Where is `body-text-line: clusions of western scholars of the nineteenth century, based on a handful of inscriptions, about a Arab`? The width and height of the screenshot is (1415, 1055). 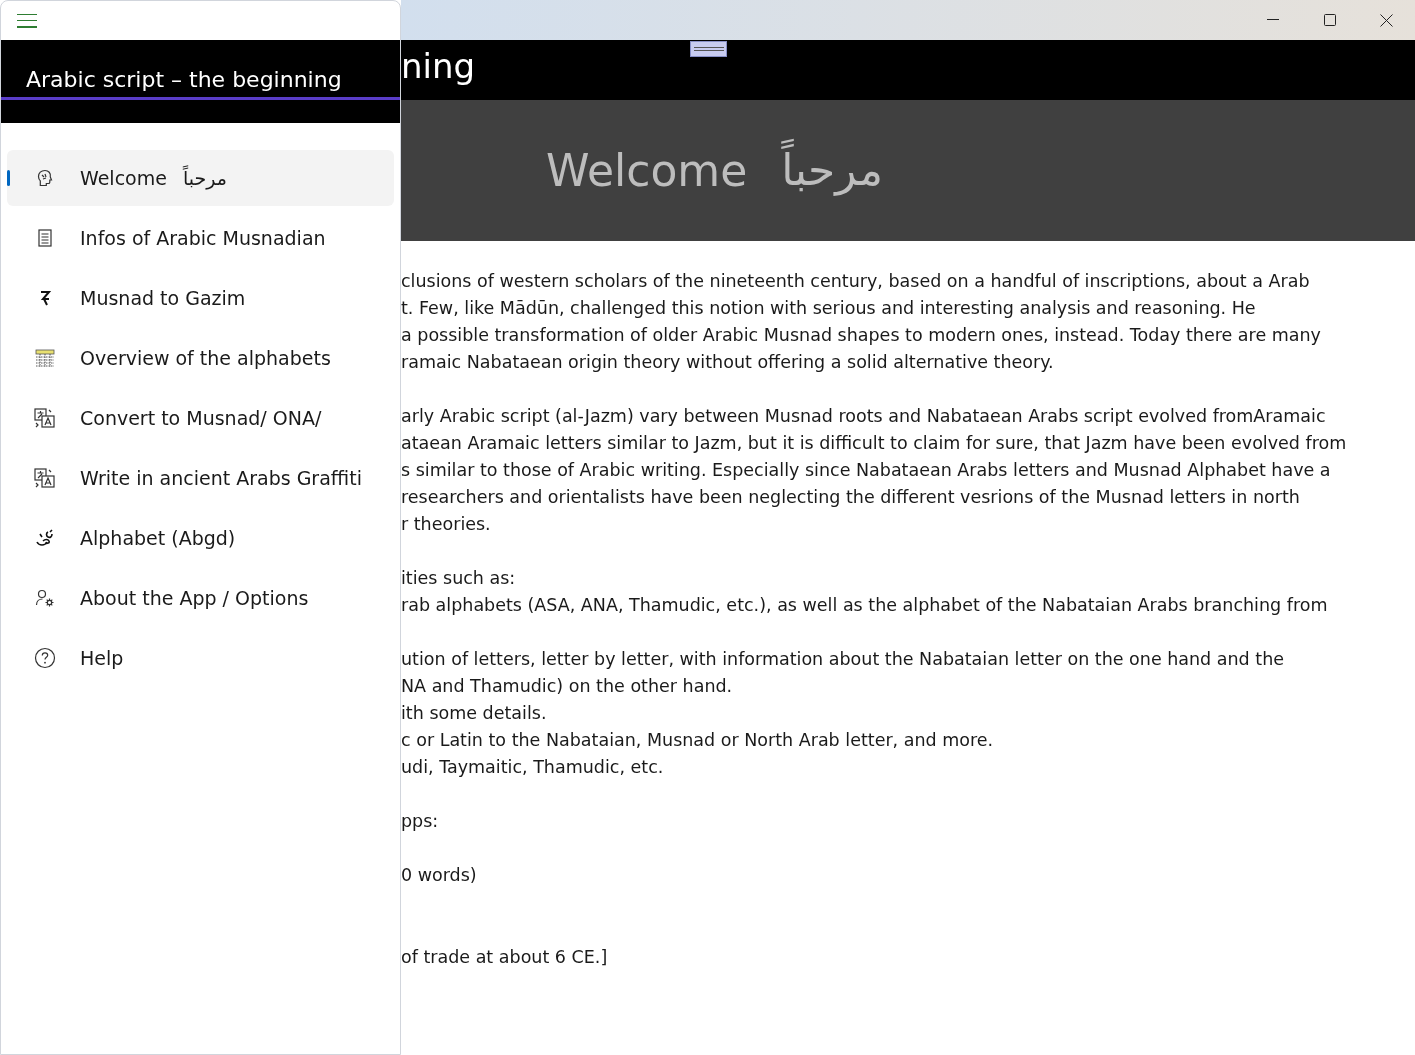 body-text-line: clusions of western scholars of the nineteenth century, based on a handful of inscriptions, about a Arab is located at coordinates (856, 281).